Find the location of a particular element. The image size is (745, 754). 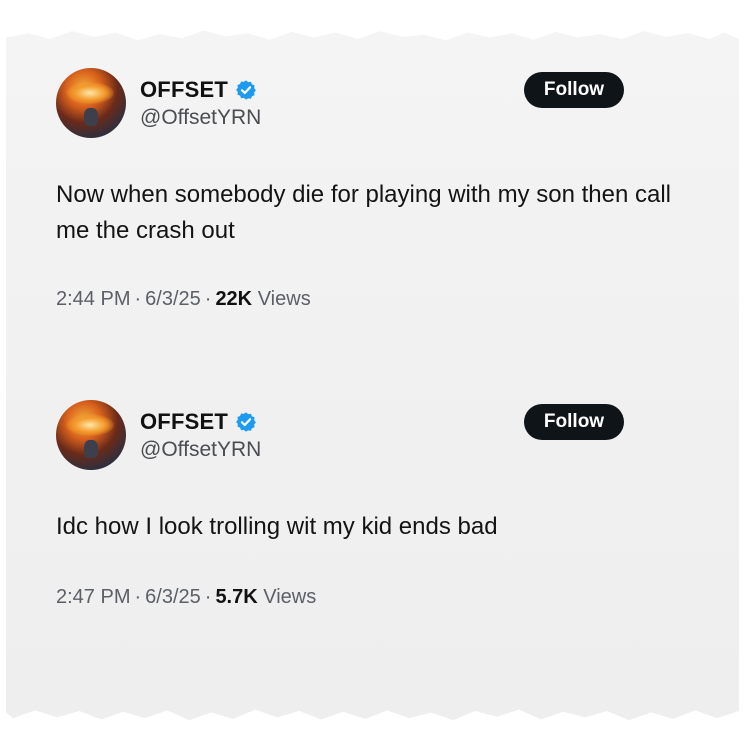

tweet-meta: 2:47 PM · 6/3/25 · 5.7K Views is located at coordinates (186, 597).